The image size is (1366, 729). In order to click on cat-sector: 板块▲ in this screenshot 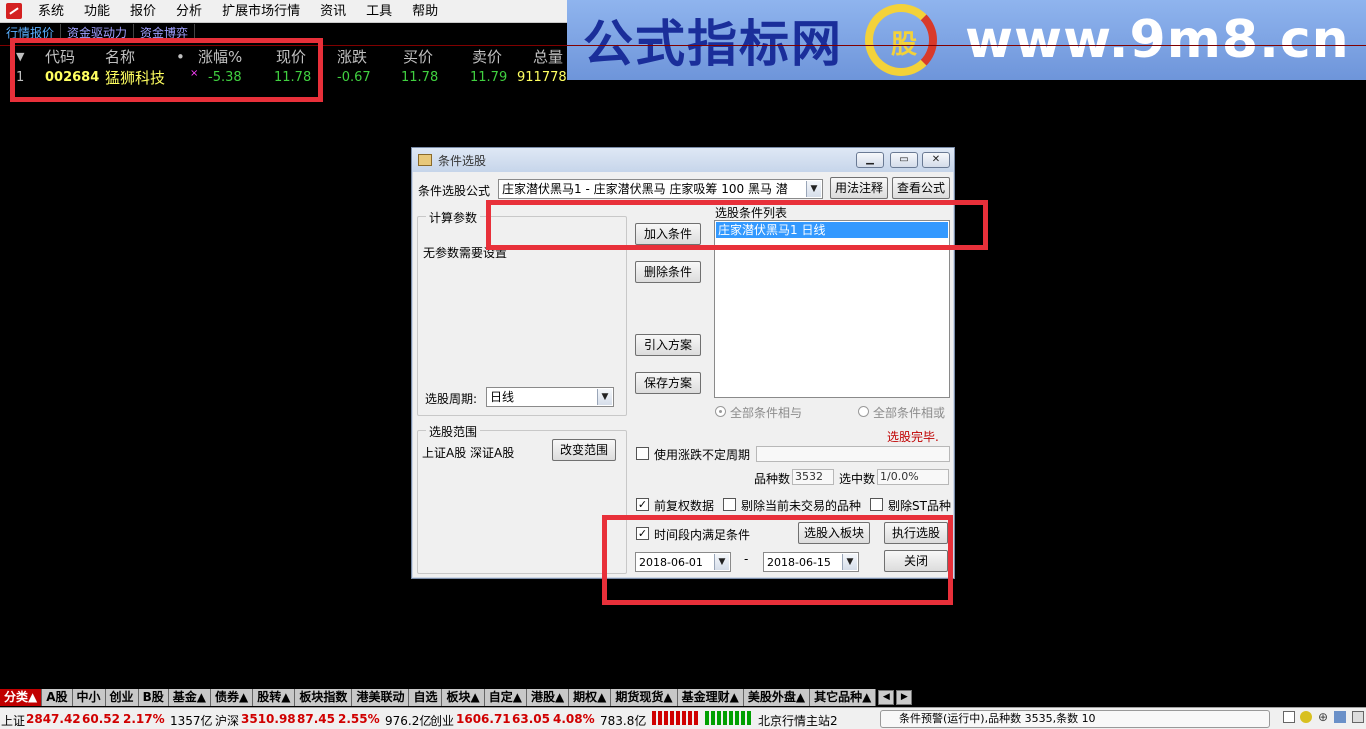, I will do `click(463, 697)`.